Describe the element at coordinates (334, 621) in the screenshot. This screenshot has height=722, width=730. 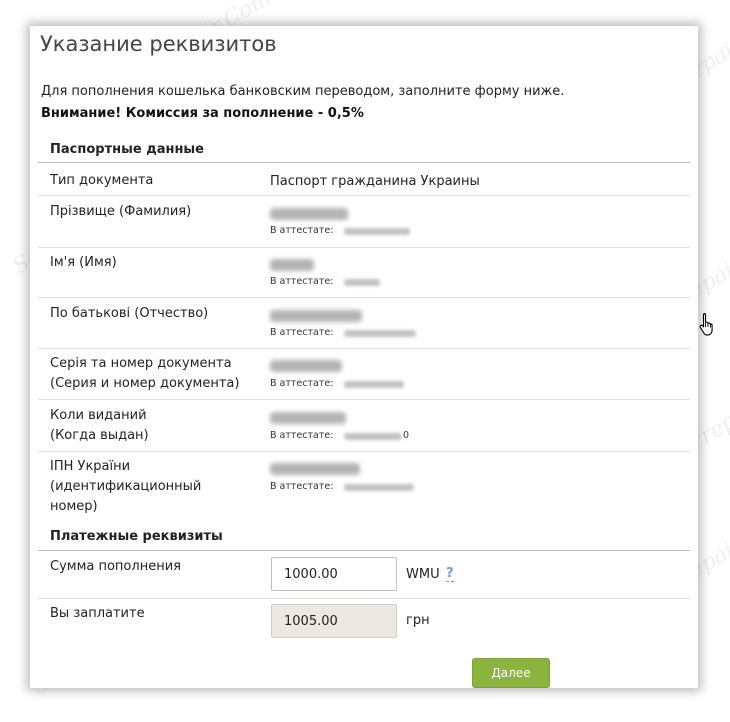
I see `pay-amount-field: 1005.00` at that location.